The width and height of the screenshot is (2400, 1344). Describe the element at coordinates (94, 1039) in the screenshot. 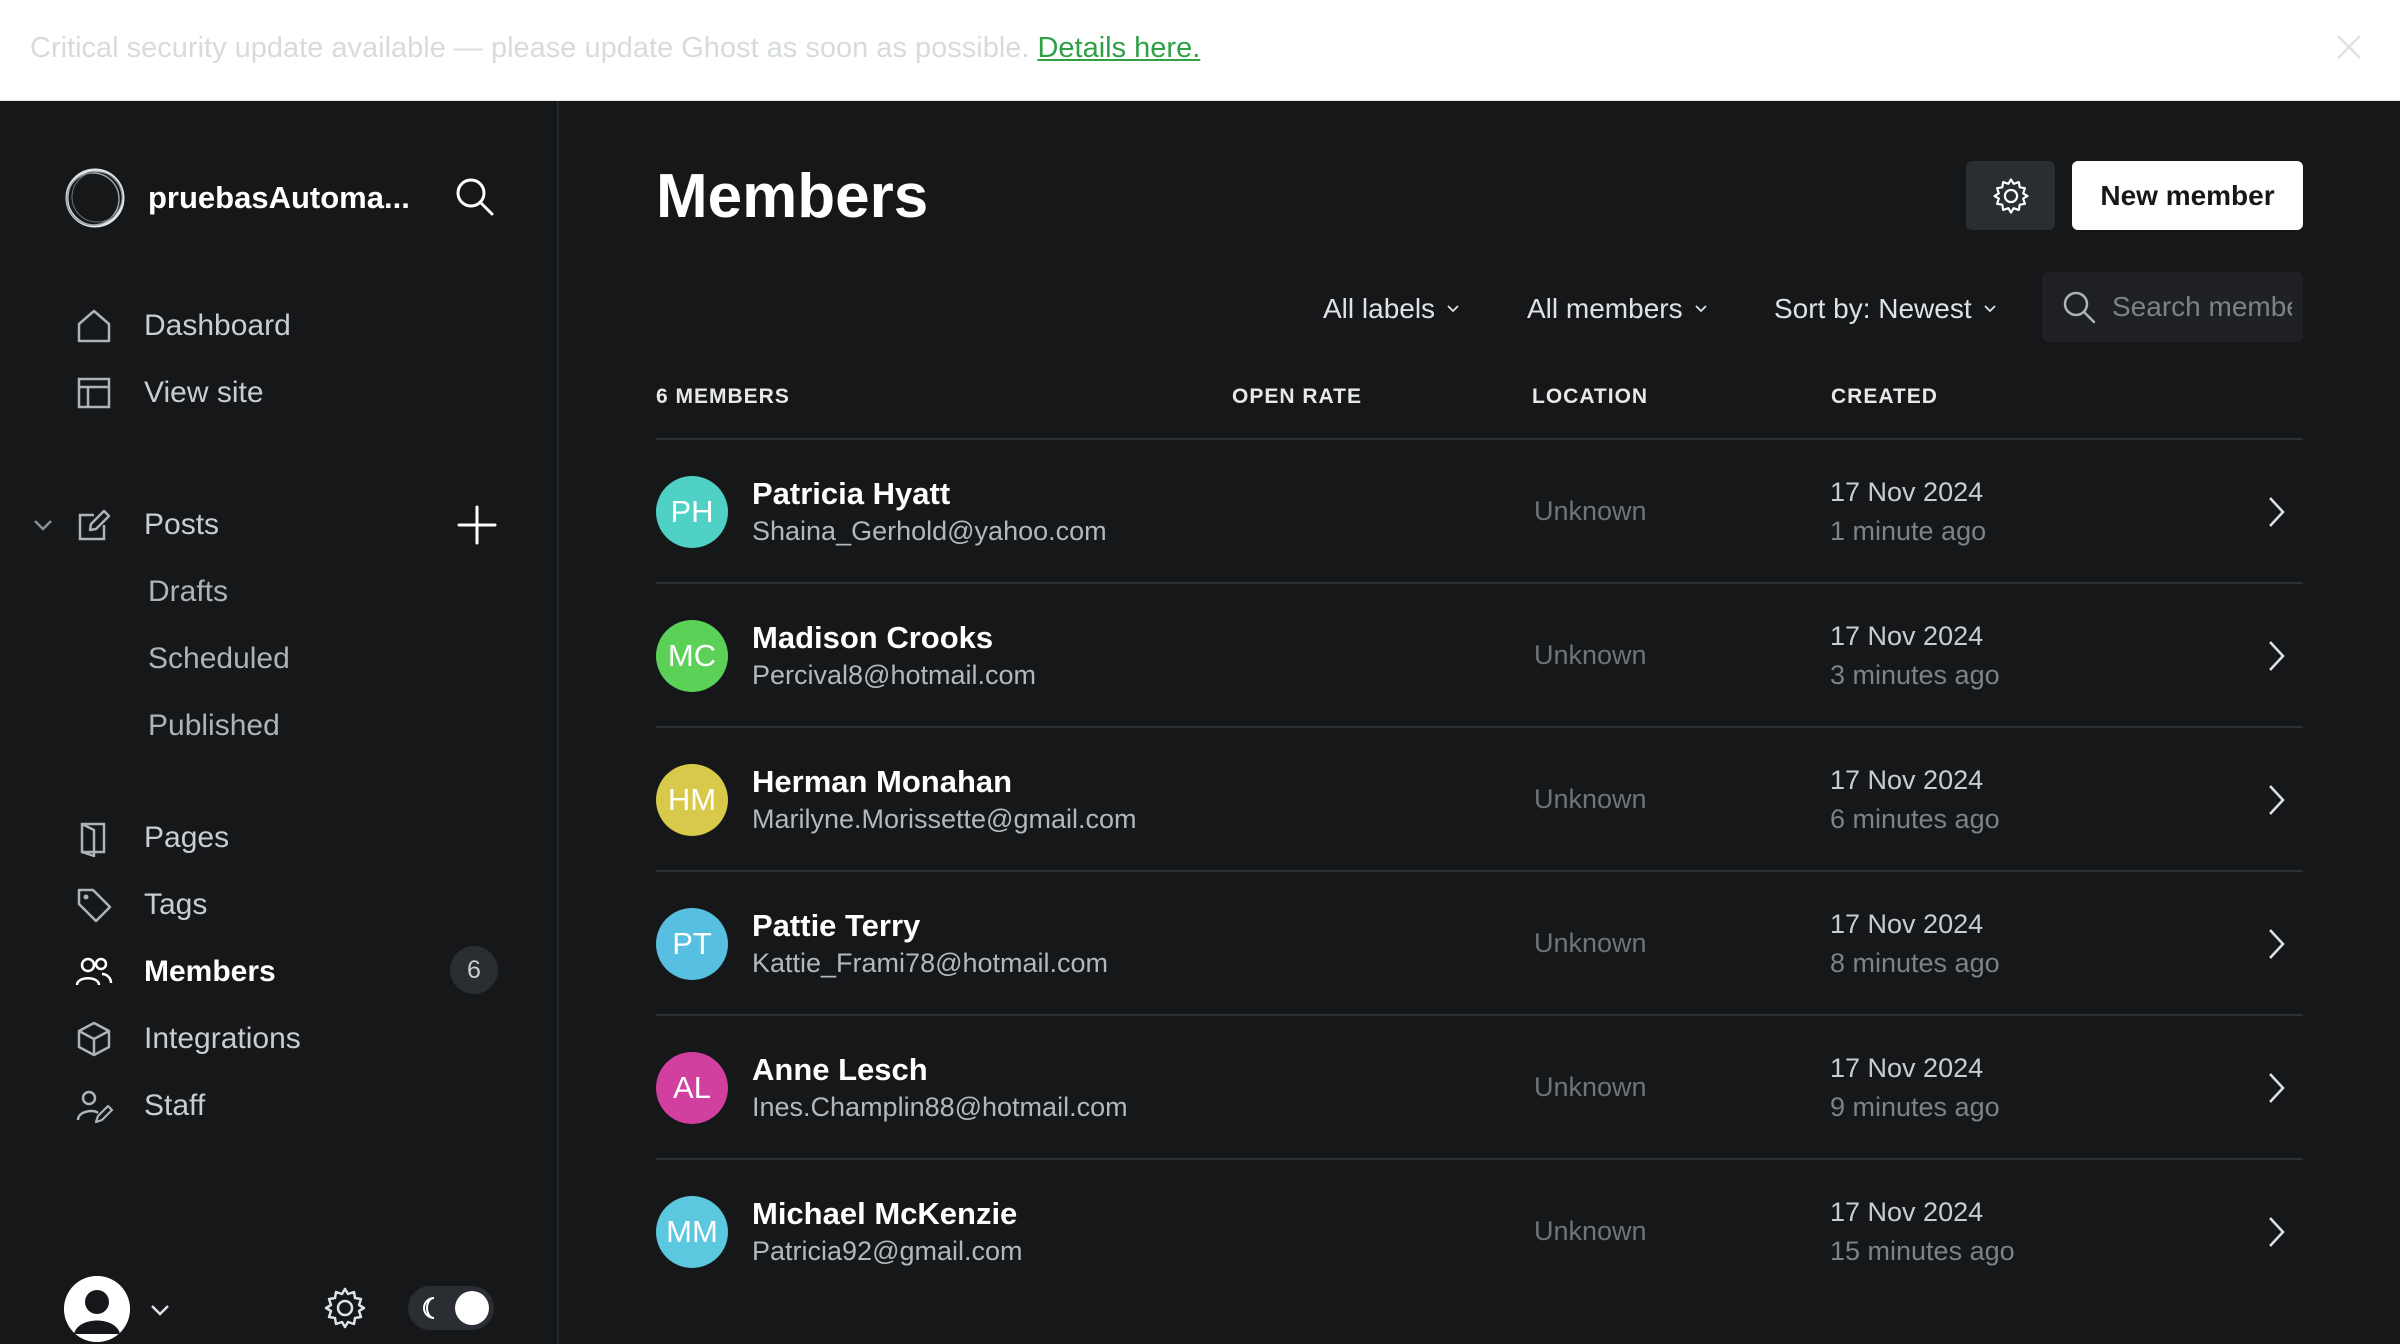

I see `box-icon` at that location.